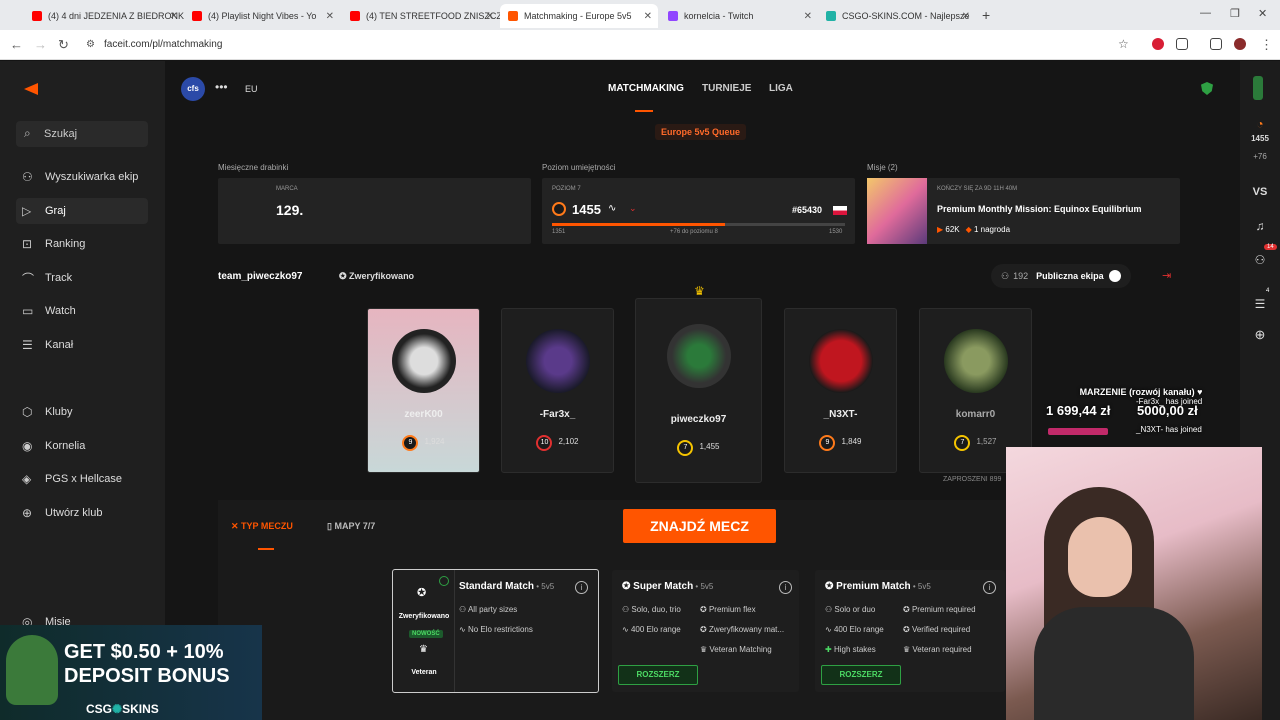 This screenshot has height=720, width=1280. Describe the element at coordinates (90, 44) in the screenshot. I see `site-info-icon: ⚙` at that location.